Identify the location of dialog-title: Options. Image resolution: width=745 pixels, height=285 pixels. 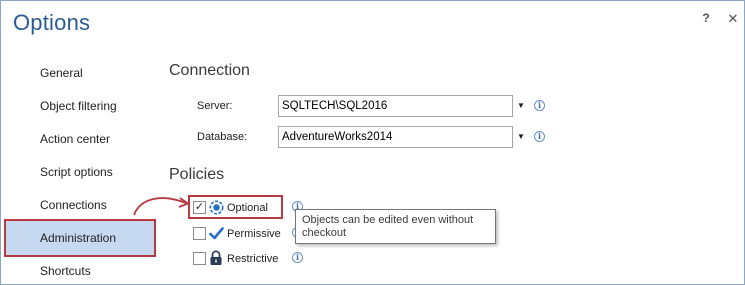
(52, 22).